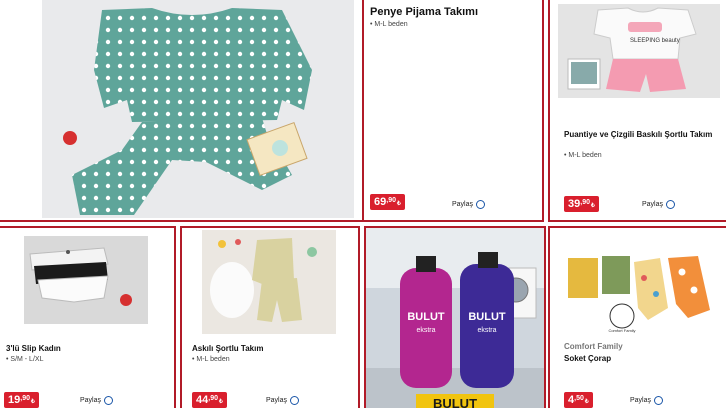 The image size is (726, 408). I want to click on short-set-image: SLEEPING beauty, so click(639, 51).